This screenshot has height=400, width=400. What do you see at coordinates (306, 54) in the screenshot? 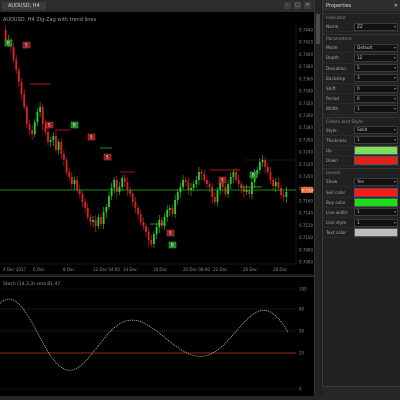
I see `price-tick-label: 0.7400` at bounding box center [306, 54].